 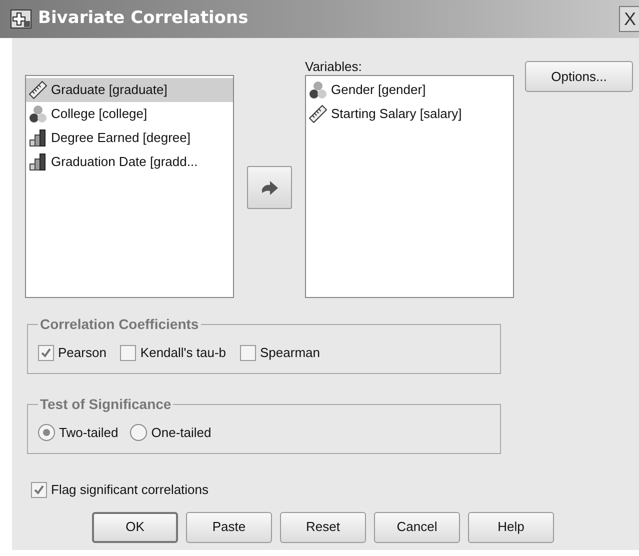 What do you see at coordinates (409, 90) in the screenshot?
I see `variable-item: Gender [gender]` at bounding box center [409, 90].